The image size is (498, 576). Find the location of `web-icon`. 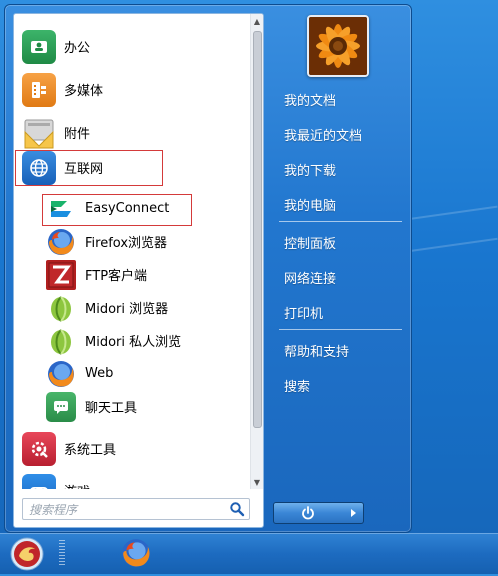

web-icon is located at coordinates (61, 374).